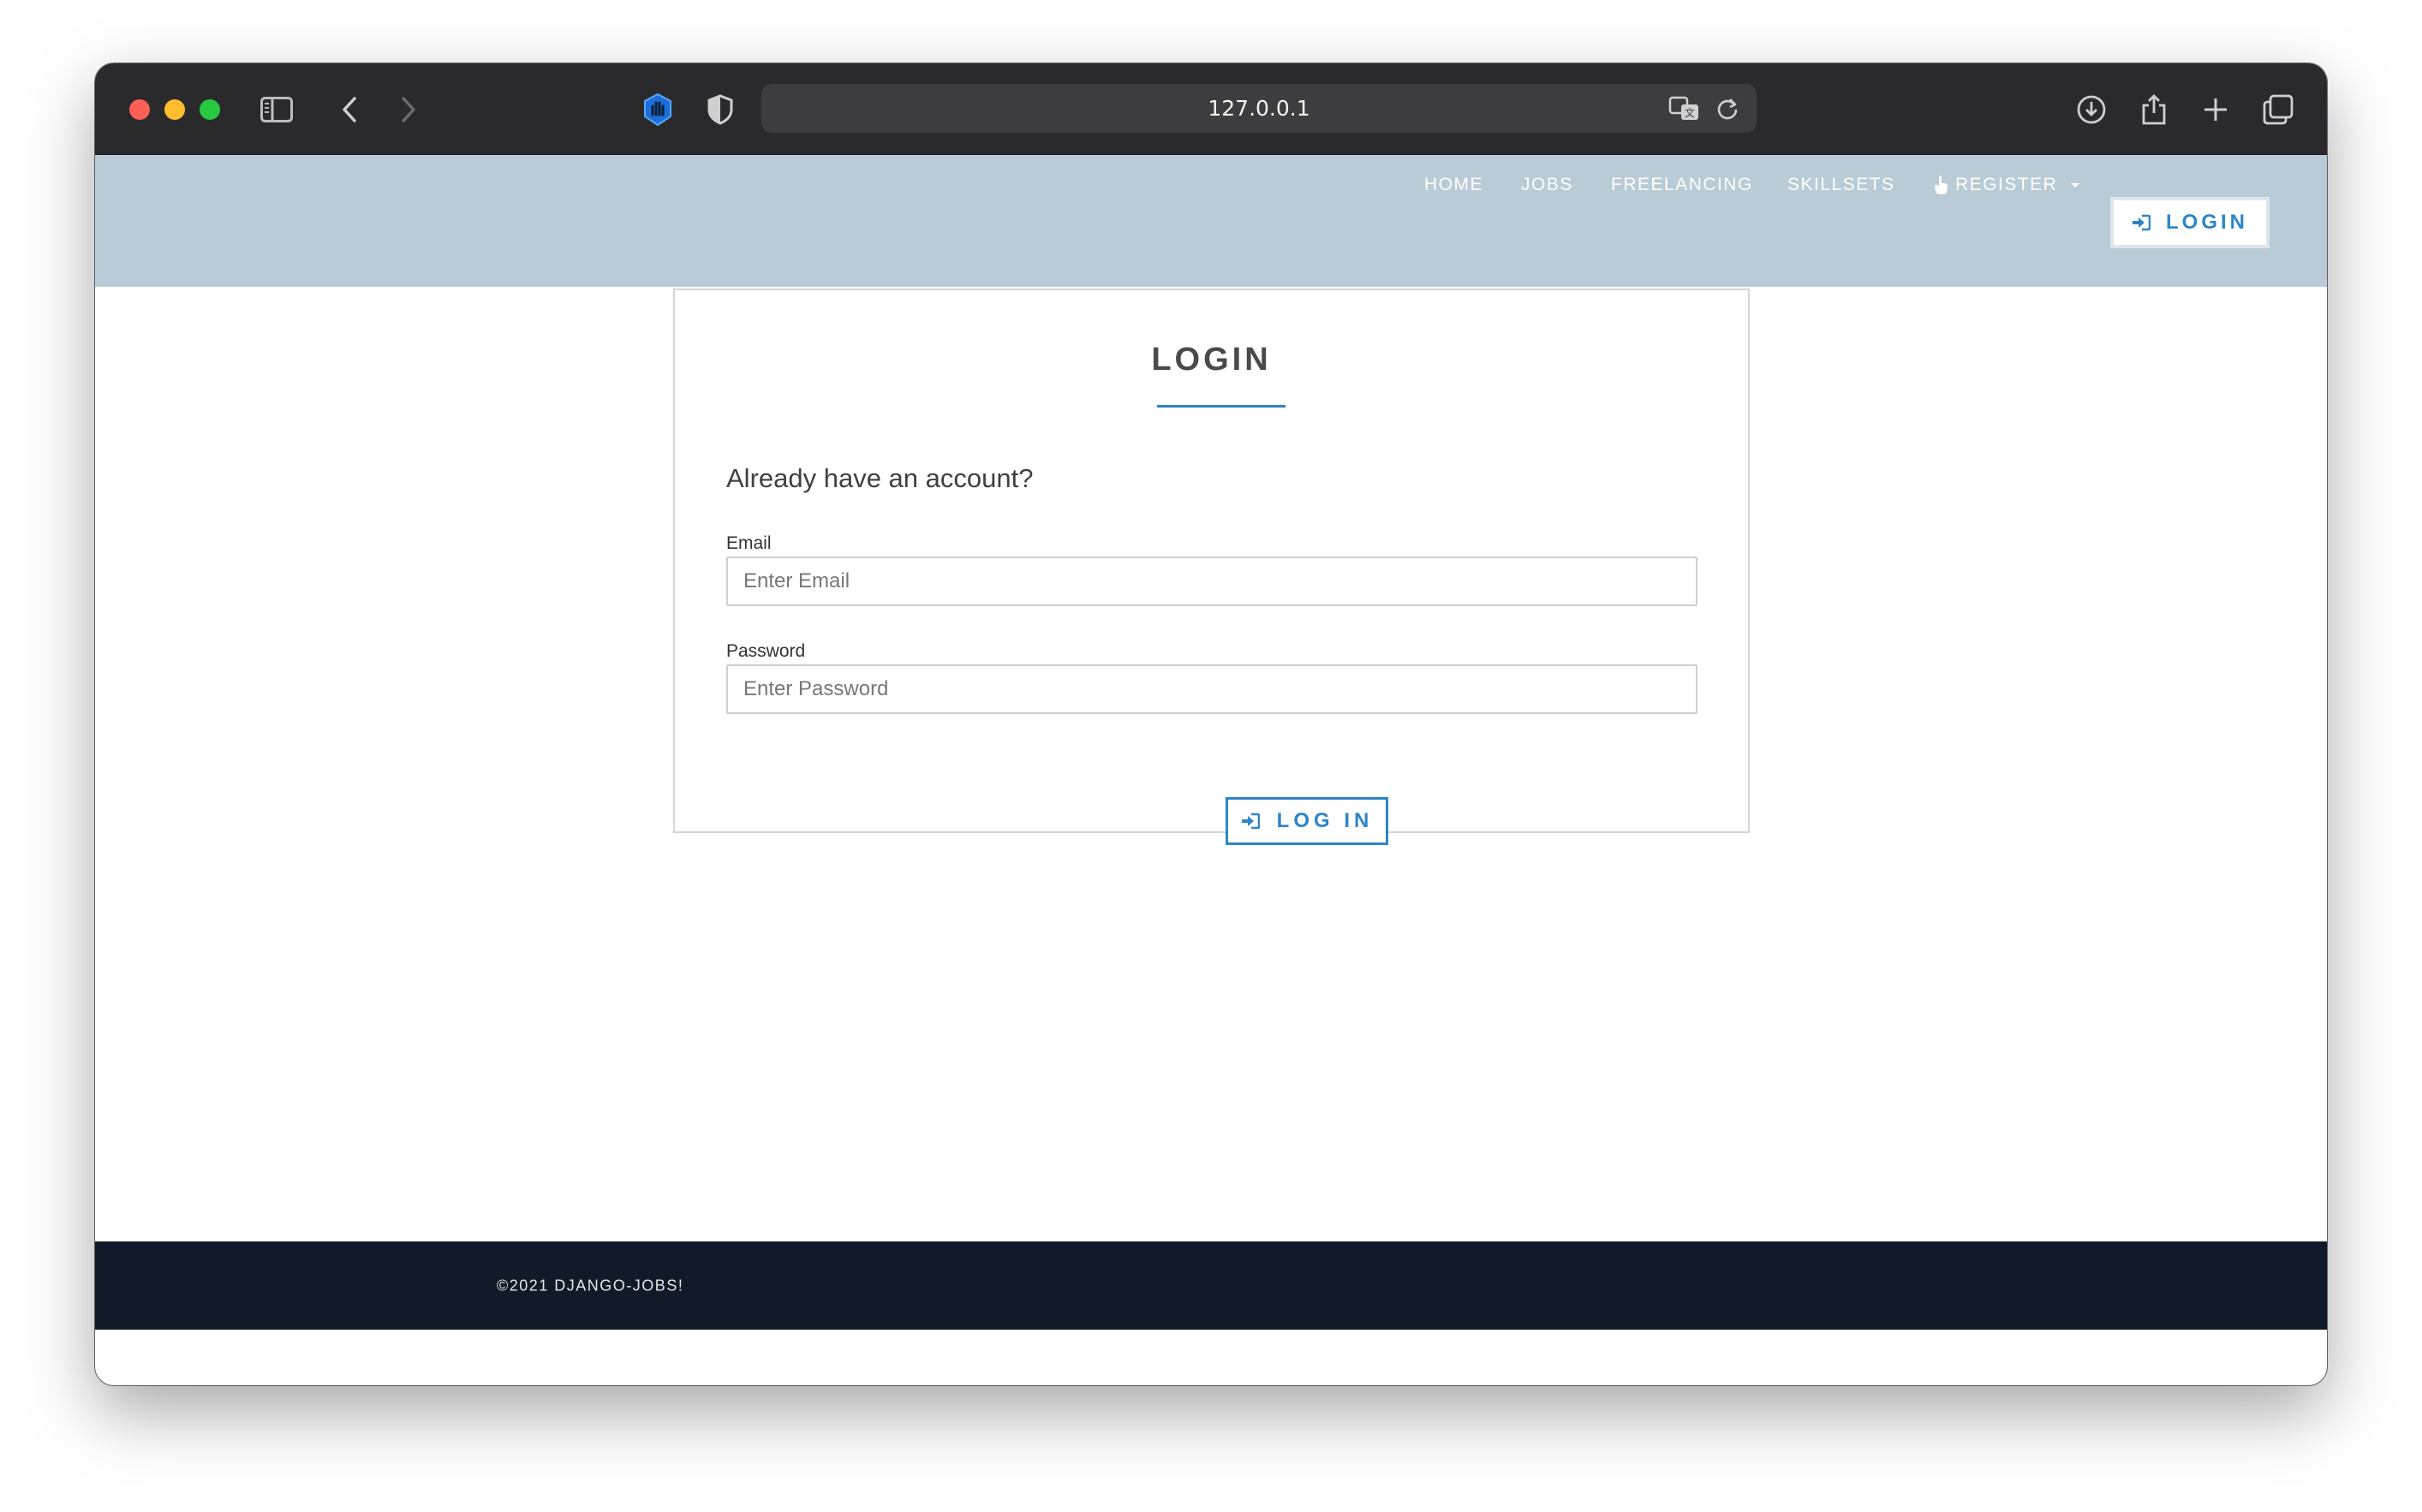 Image resolution: width=2422 pixels, height=1512 pixels. I want to click on nav-register-dropdown: REGISTER, so click(2006, 185).